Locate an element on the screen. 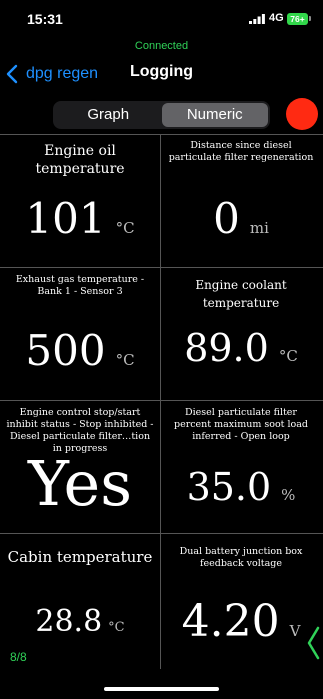  connection-status: Connected is located at coordinates (161, 46).